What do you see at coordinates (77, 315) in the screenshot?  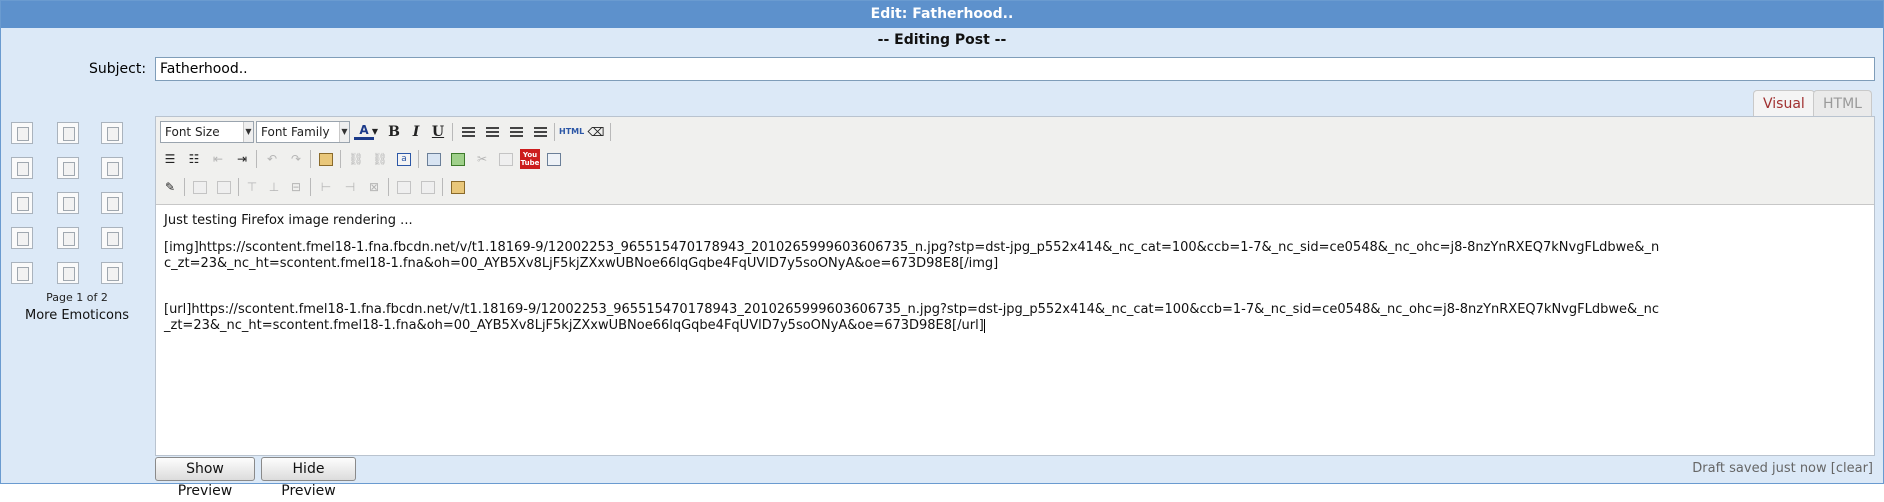 I see `more-emoticons-link: More Emoticons` at bounding box center [77, 315].